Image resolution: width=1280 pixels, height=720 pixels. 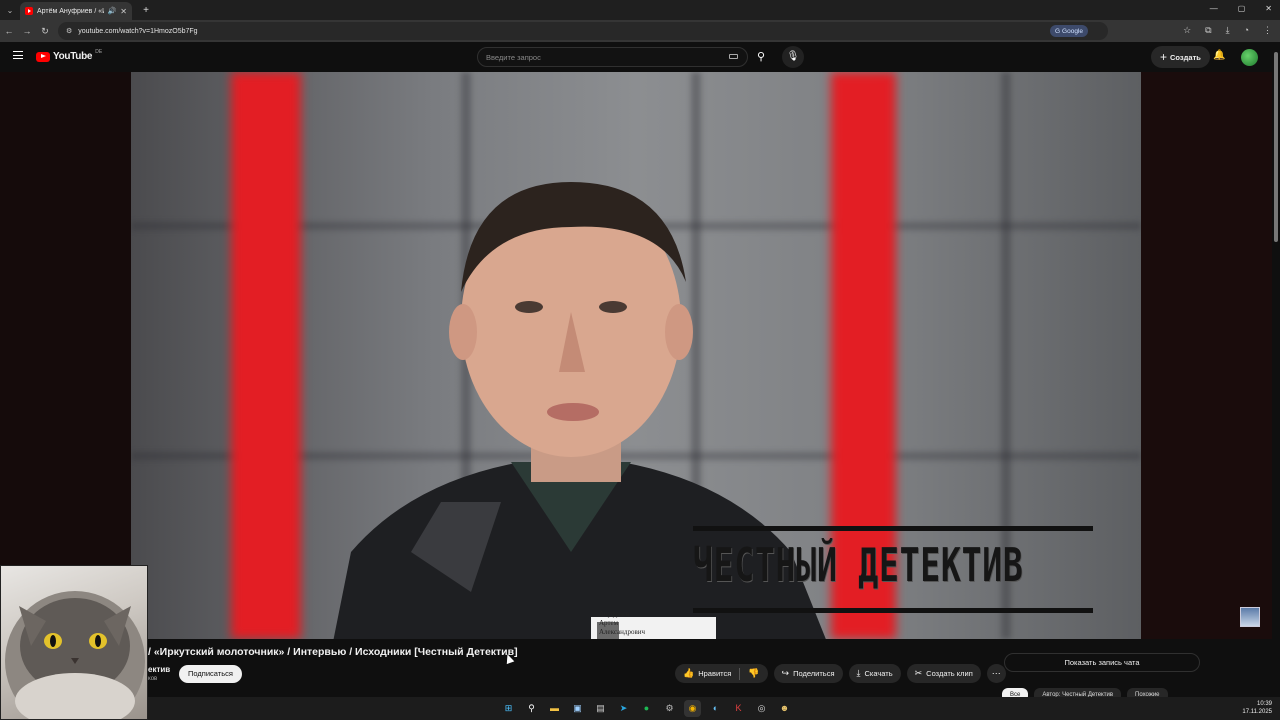 What do you see at coordinates (814, 673) in the screenshot?
I see `share-label: Поделиться` at bounding box center [814, 673].